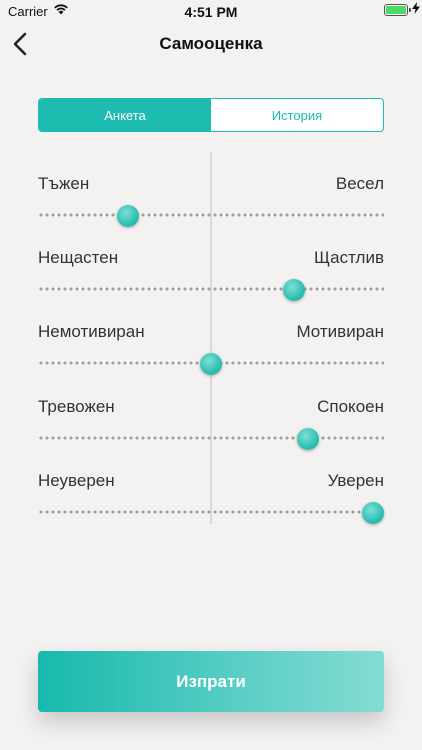 The width and height of the screenshot is (422, 750). Describe the element at coordinates (349, 257) in the screenshot. I see `slider-right-label: Щастлив` at that location.